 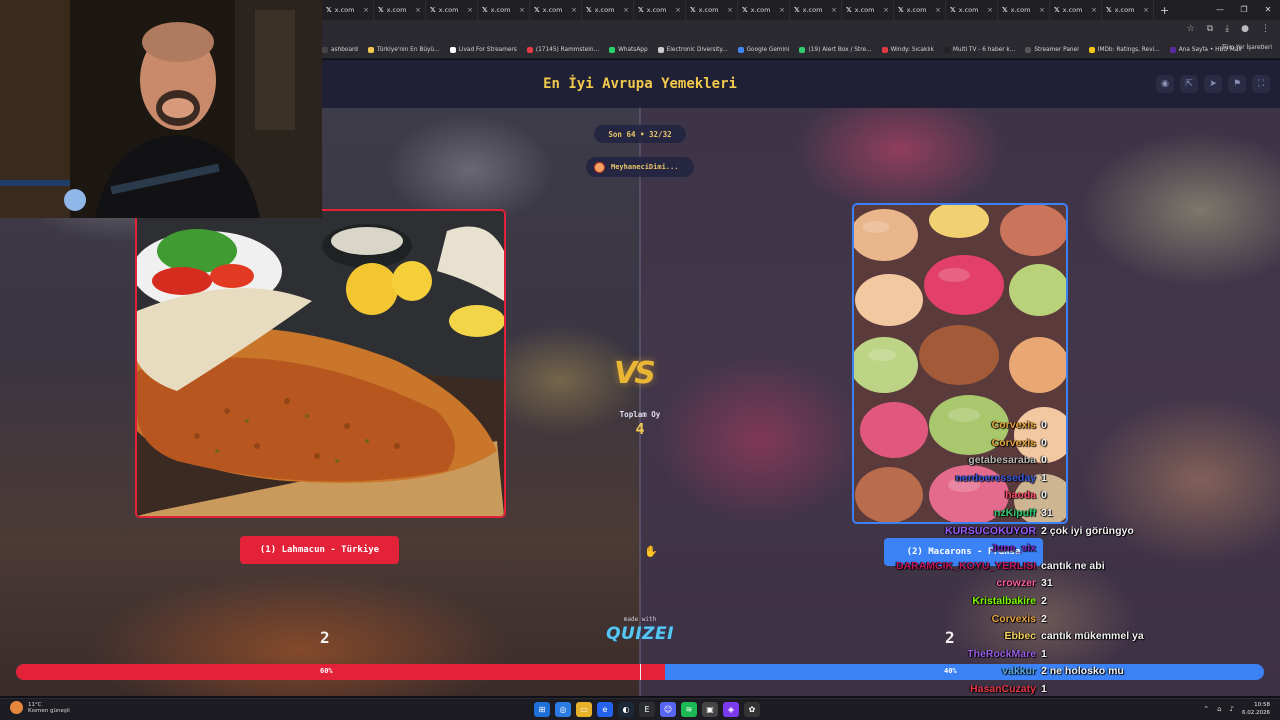 I want to click on fullscreen-icon: ⛶, so click(x=1261, y=84).